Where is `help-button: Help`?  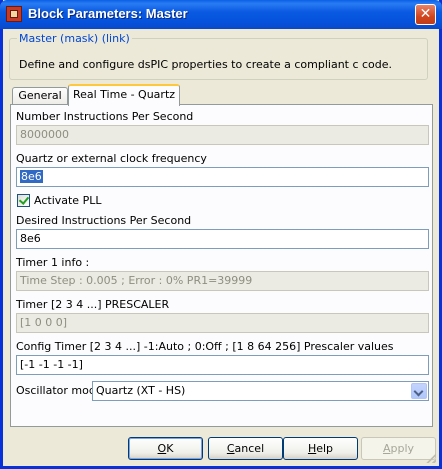 help-button: Help is located at coordinates (320, 448).